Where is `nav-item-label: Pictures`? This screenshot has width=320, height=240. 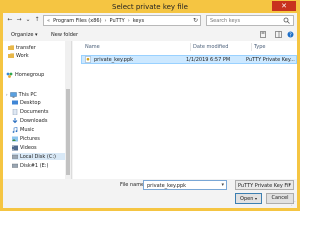 nav-item-label: Pictures is located at coordinates (30, 138).